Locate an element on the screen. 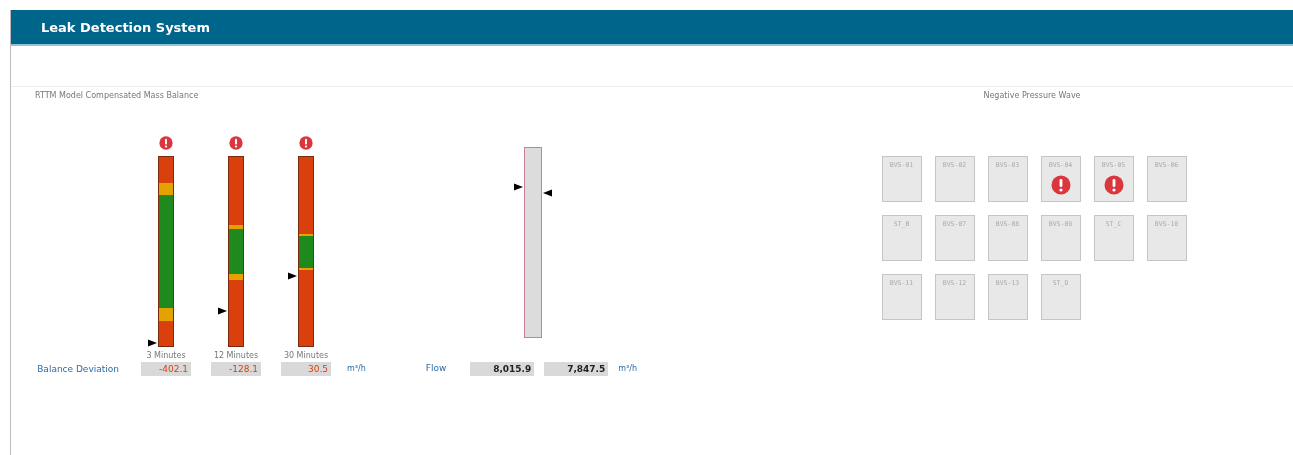  section-title: Negative Pressure Wave is located at coordinates (1032, 95).